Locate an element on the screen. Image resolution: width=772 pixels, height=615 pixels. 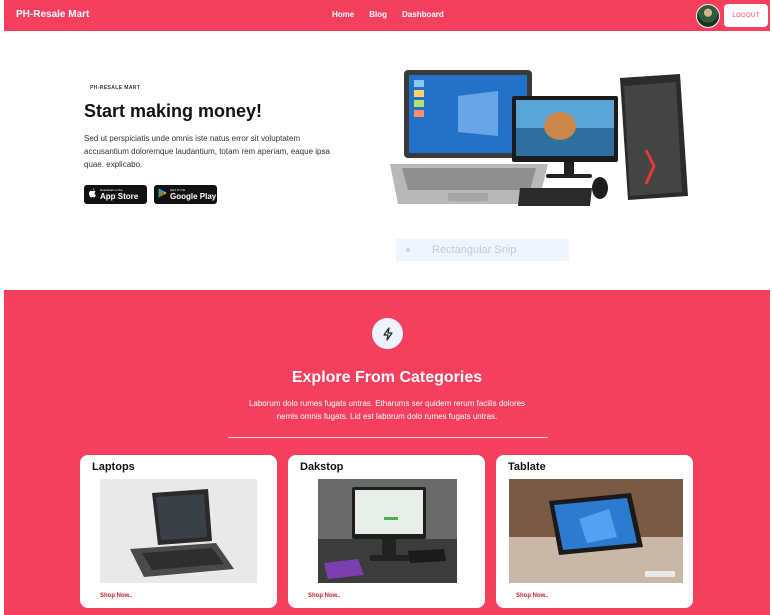
apple-icon is located at coordinates (94, 194).